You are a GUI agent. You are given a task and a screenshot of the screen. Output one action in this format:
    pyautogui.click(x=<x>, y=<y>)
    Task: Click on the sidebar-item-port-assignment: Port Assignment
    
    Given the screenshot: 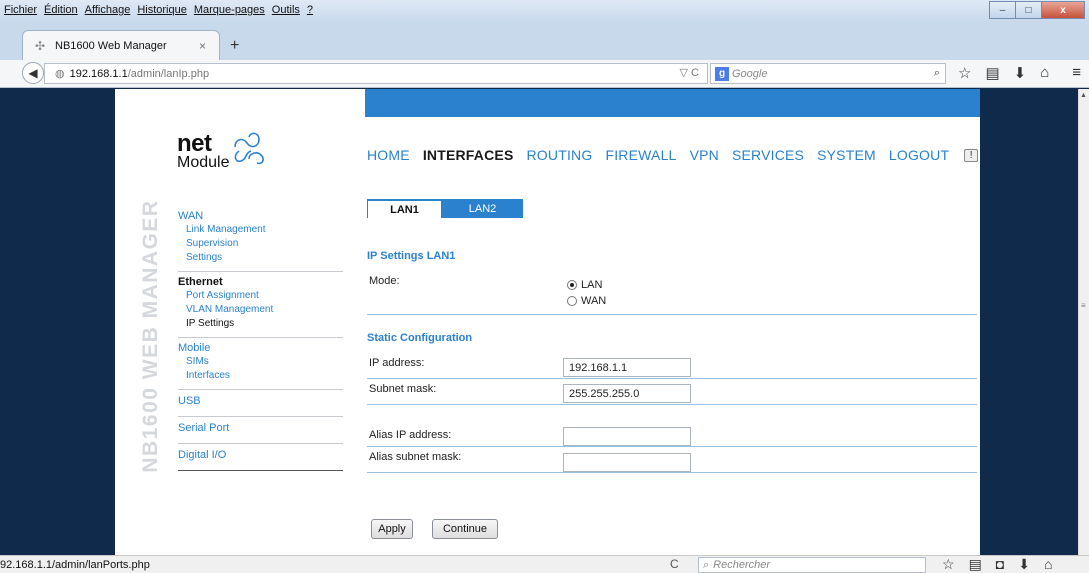 What is the action you would take?
    pyautogui.click(x=260, y=296)
    